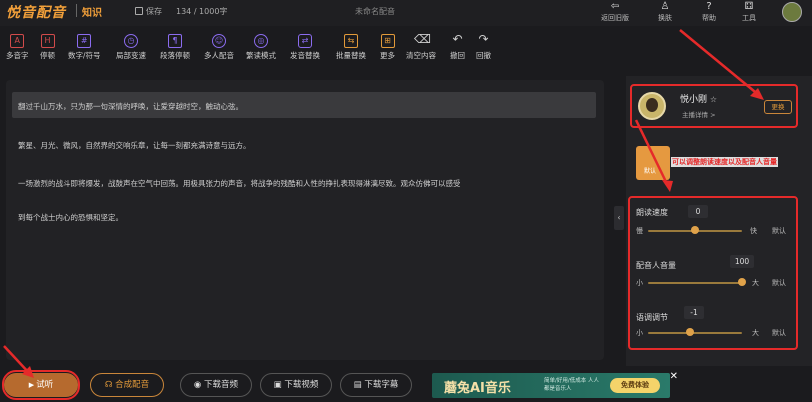 Image resolution: width=812 pixels, height=402 pixels. I want to click on back-to-old-version-button: ⇦ 返回旧版, so click(615, 12).